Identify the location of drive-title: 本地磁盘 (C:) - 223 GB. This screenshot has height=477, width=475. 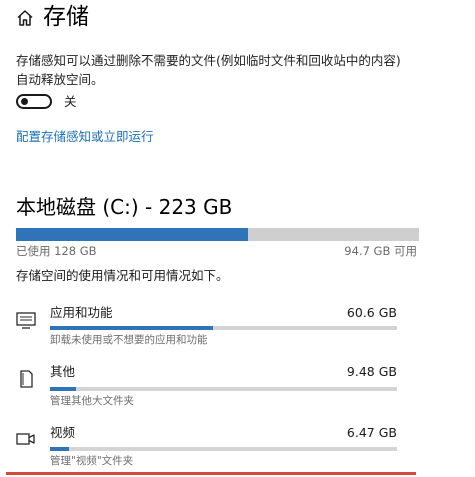
(124, 207).